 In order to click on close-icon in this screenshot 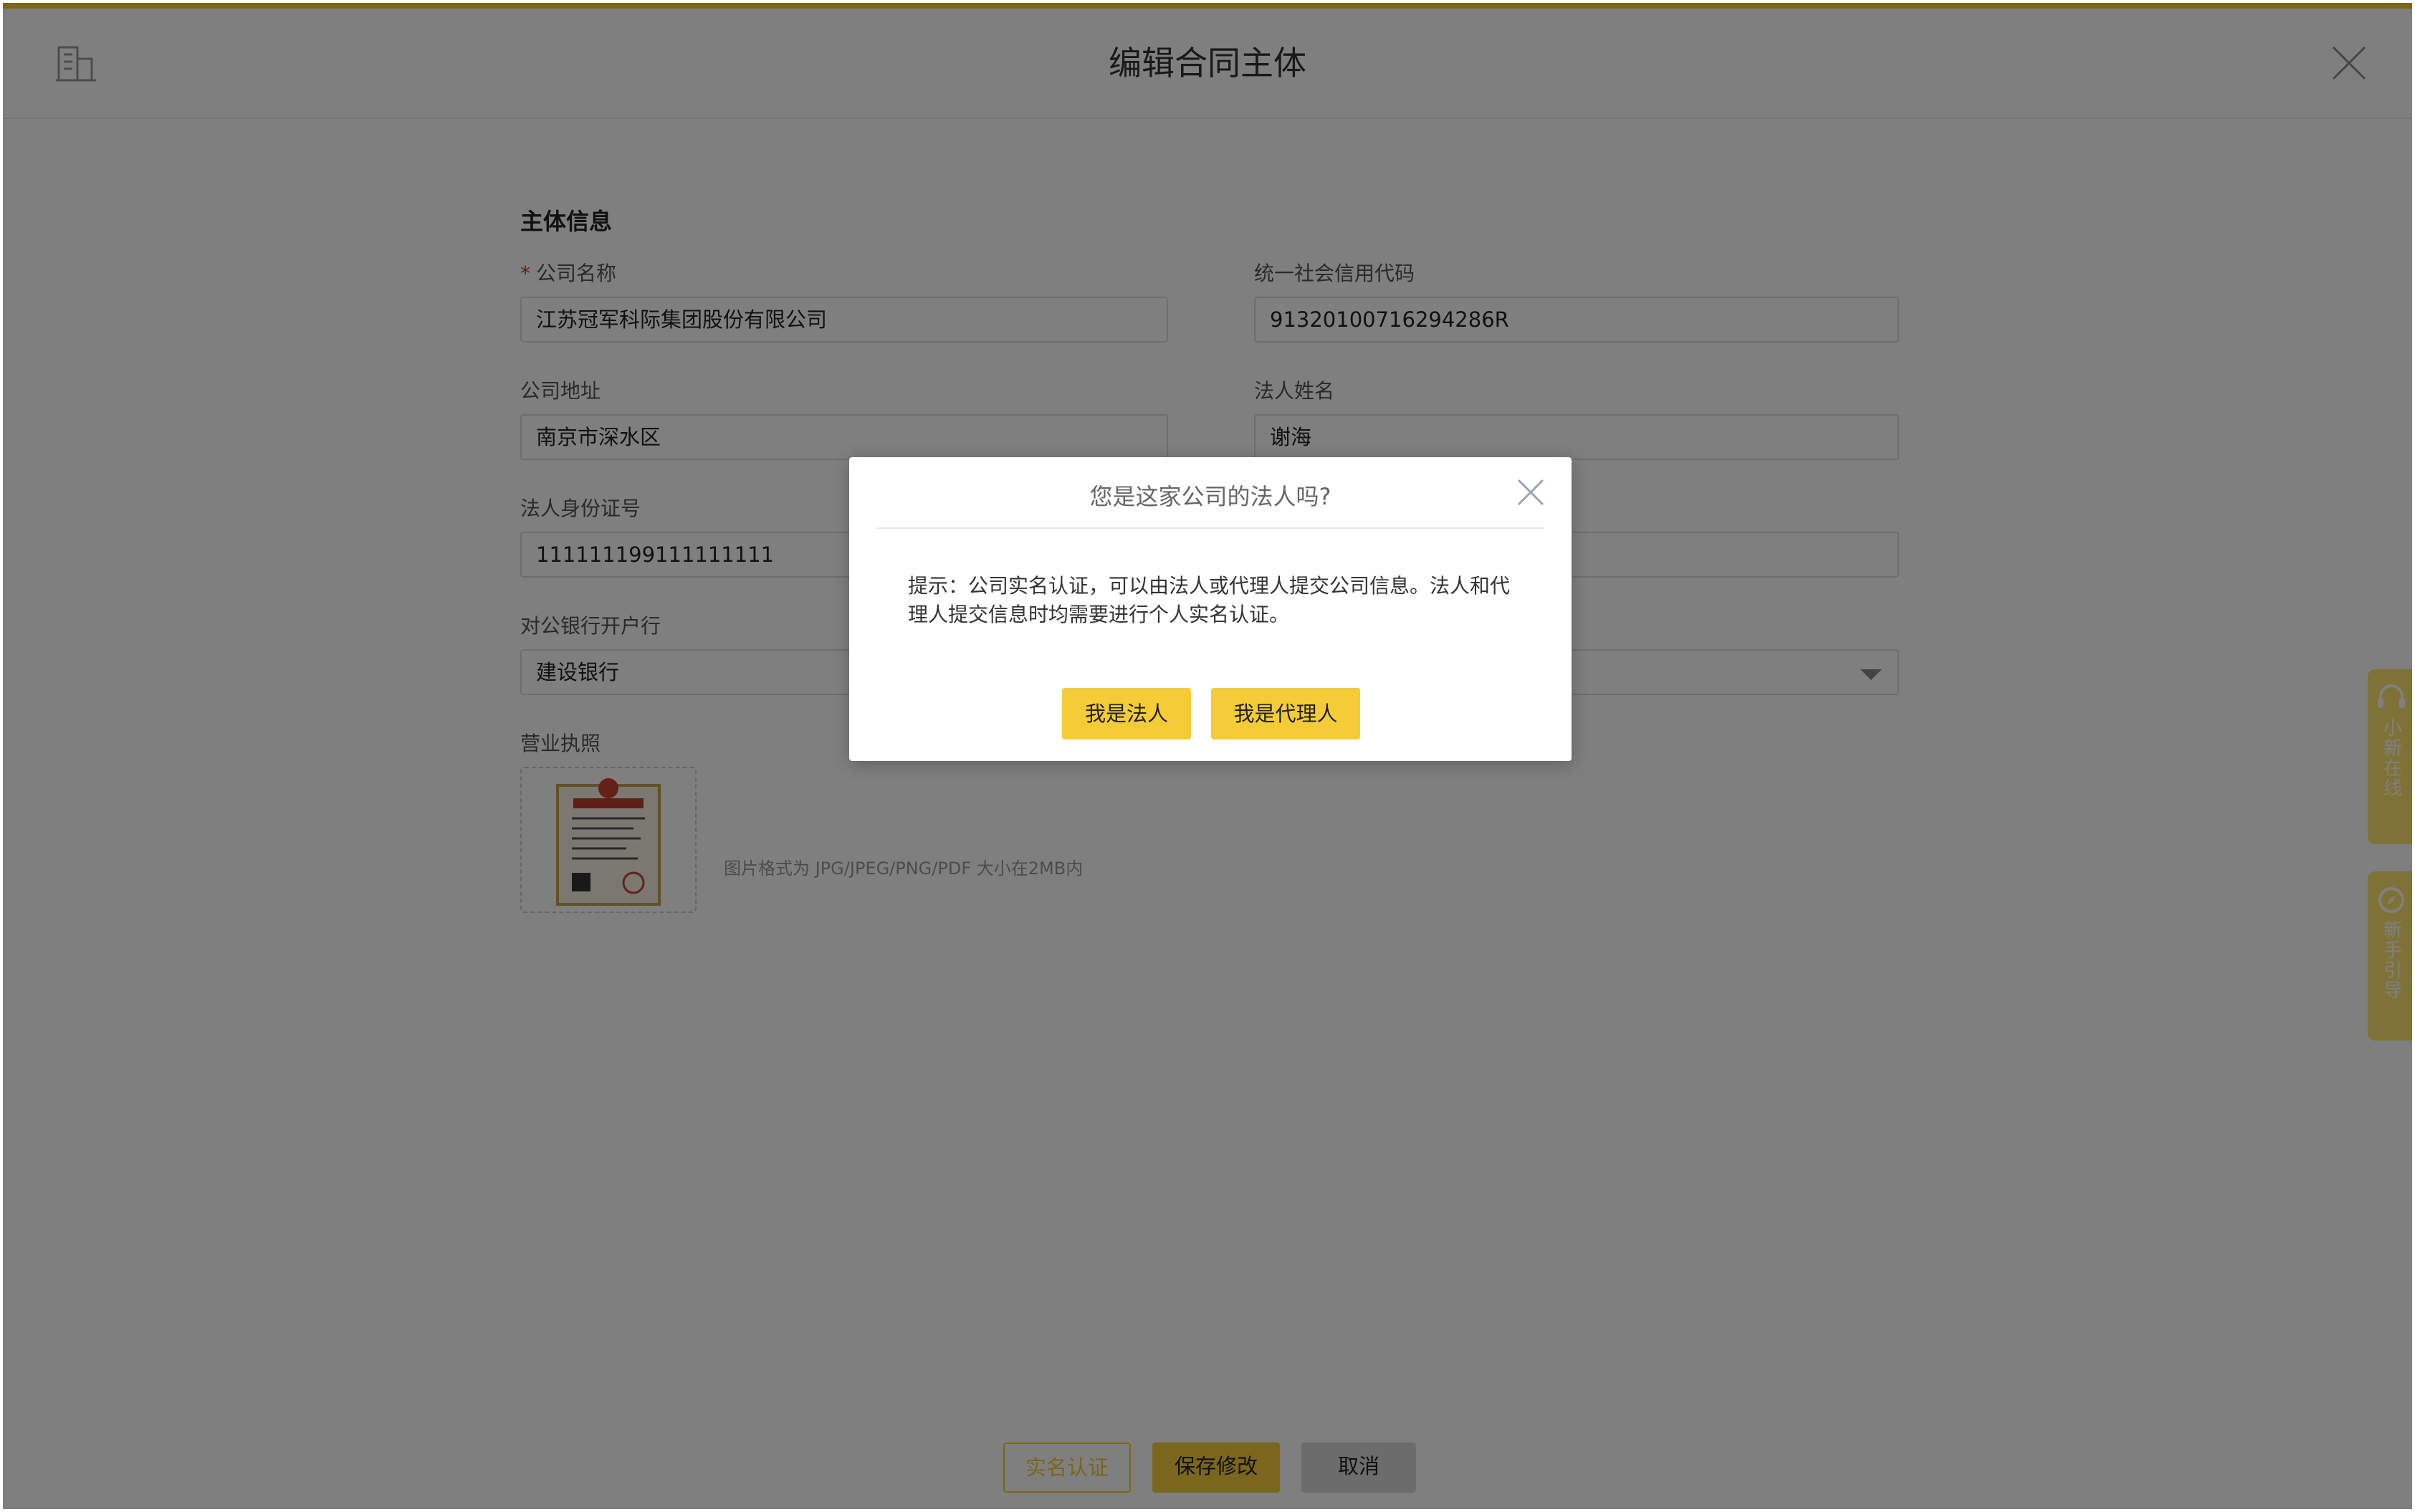, I will do `click(1531, 492)`.